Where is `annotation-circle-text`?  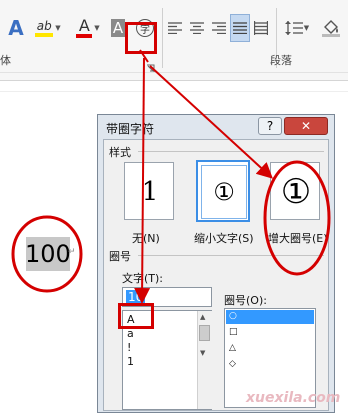
annotation-circle-text is located at coordinates (47, 254).